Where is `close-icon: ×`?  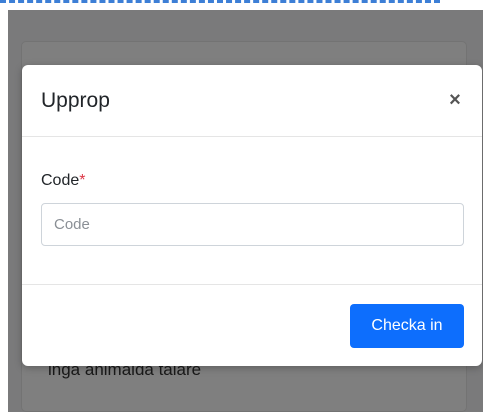 close-icon: × is located at coordinates (455, 100).